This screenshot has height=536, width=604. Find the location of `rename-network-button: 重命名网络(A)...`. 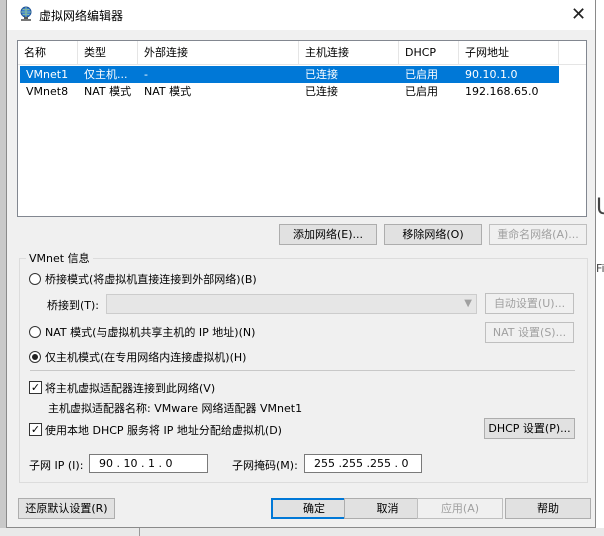

rename-network-button: 重命名网络(A)... is located at coordinates (538, 234).